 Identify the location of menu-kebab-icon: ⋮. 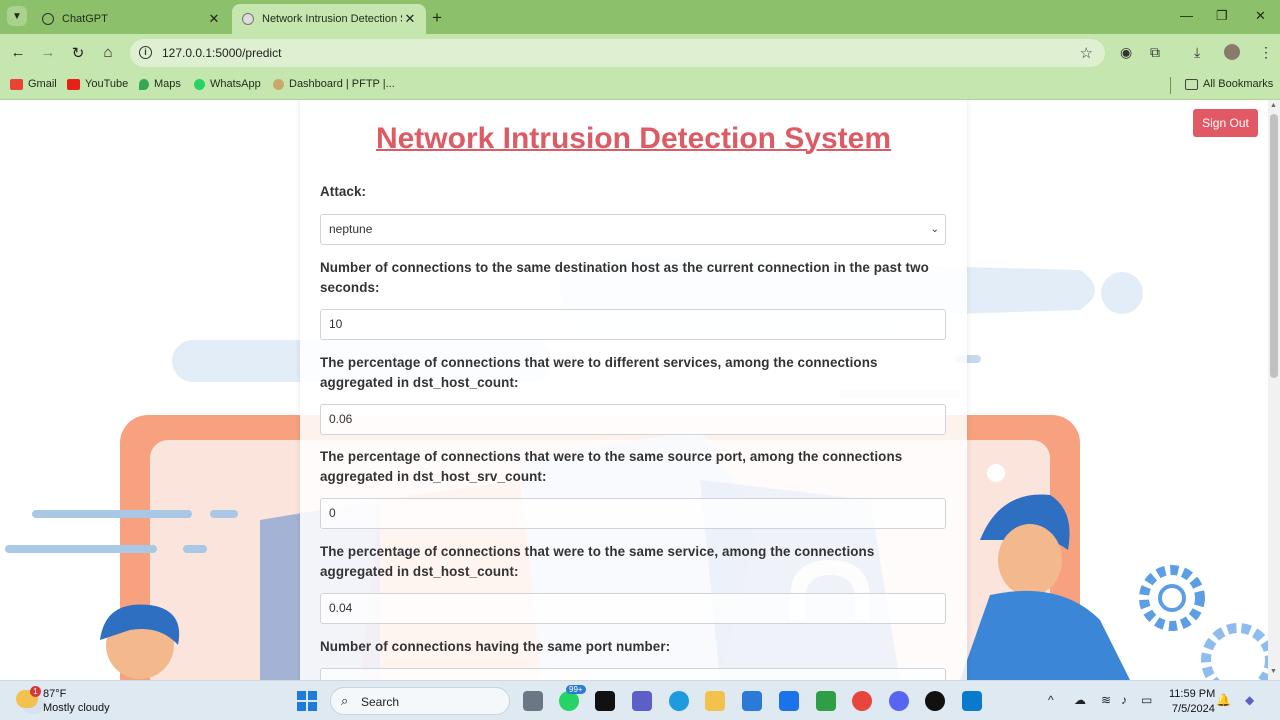
(1266, 52).